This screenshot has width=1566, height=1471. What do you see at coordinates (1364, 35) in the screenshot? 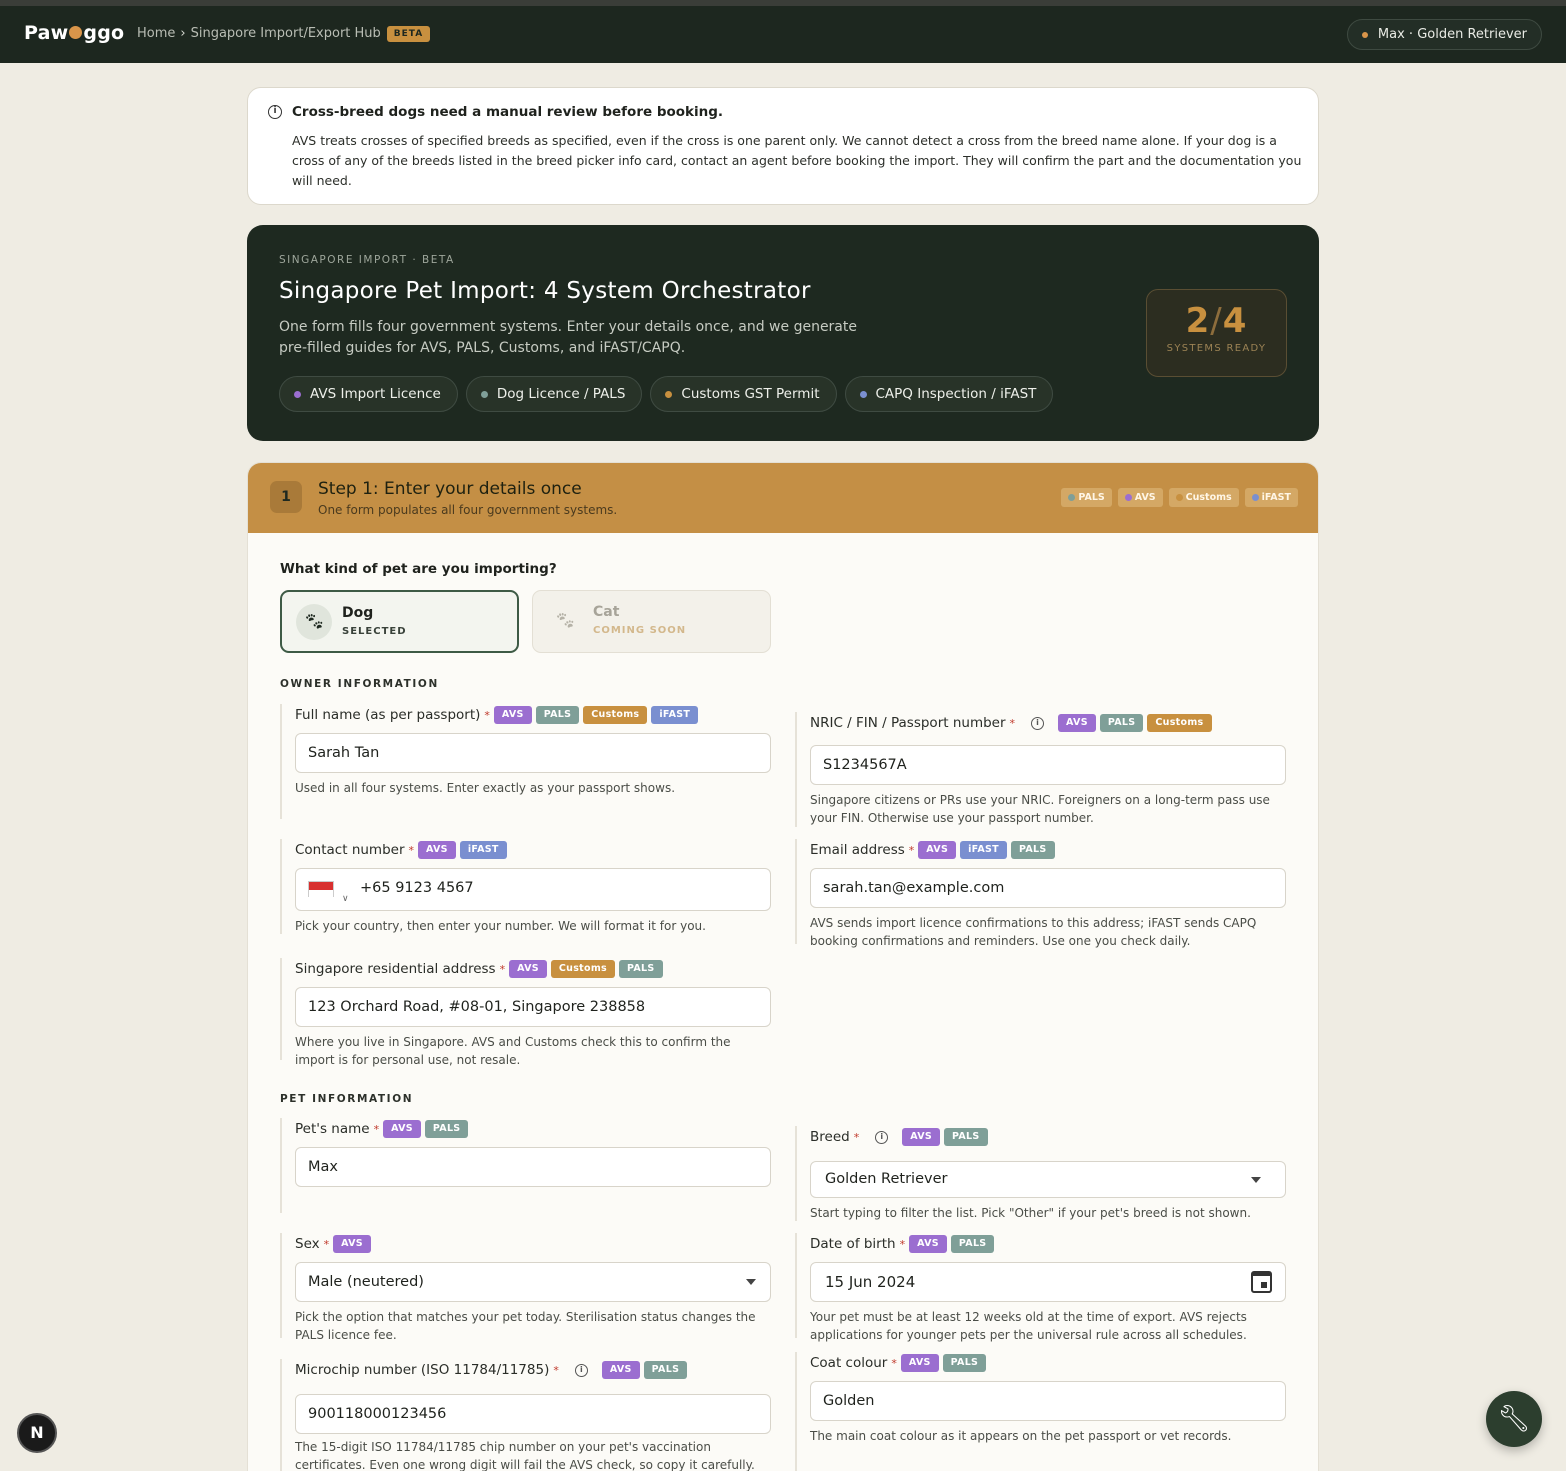
I see `pet-status-dot-icon` at bounding box center [1364, 35].